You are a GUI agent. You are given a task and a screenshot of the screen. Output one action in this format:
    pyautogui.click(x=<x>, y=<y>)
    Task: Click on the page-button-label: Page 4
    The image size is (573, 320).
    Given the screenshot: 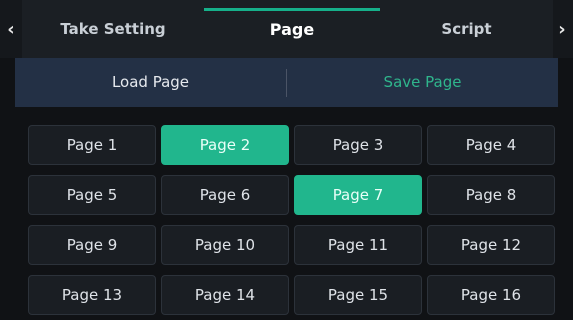 What is the action you would take?
    pyautogui.click(x=491, y=145)
    